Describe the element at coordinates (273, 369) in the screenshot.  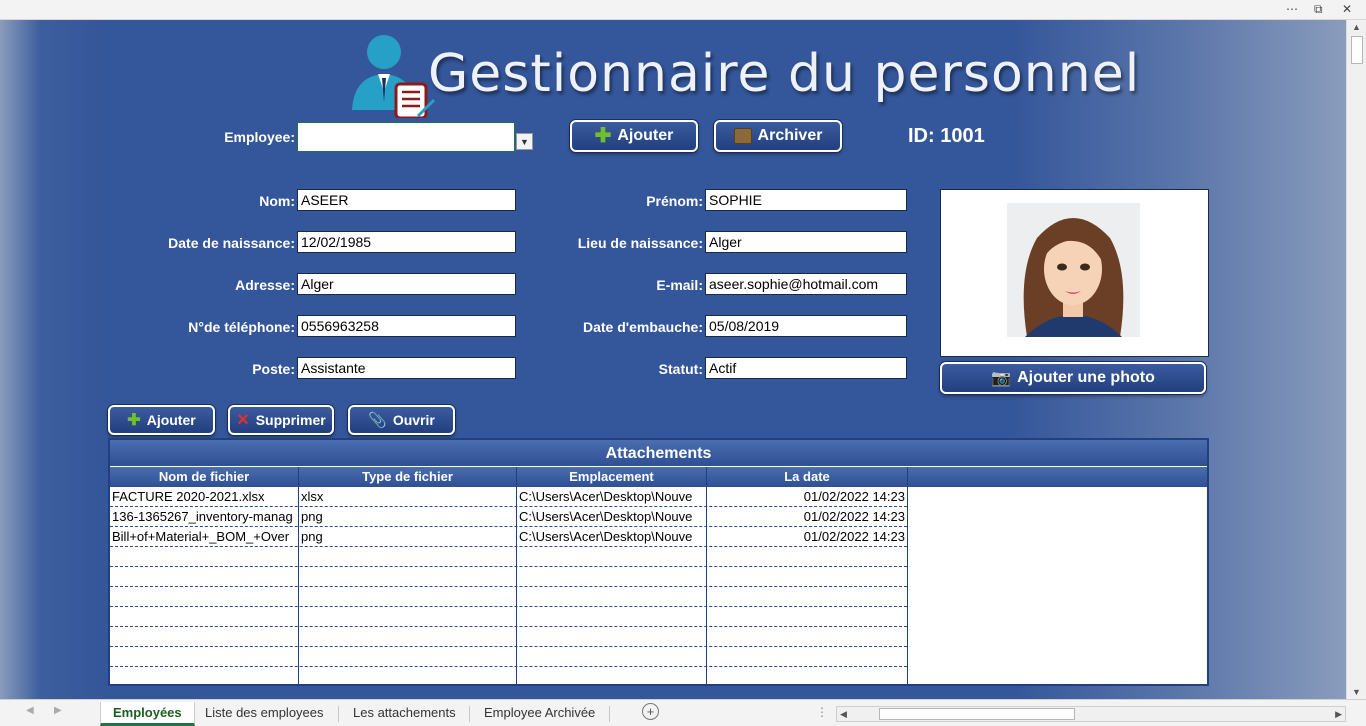
I see `poste-label: Poste:` at that location.